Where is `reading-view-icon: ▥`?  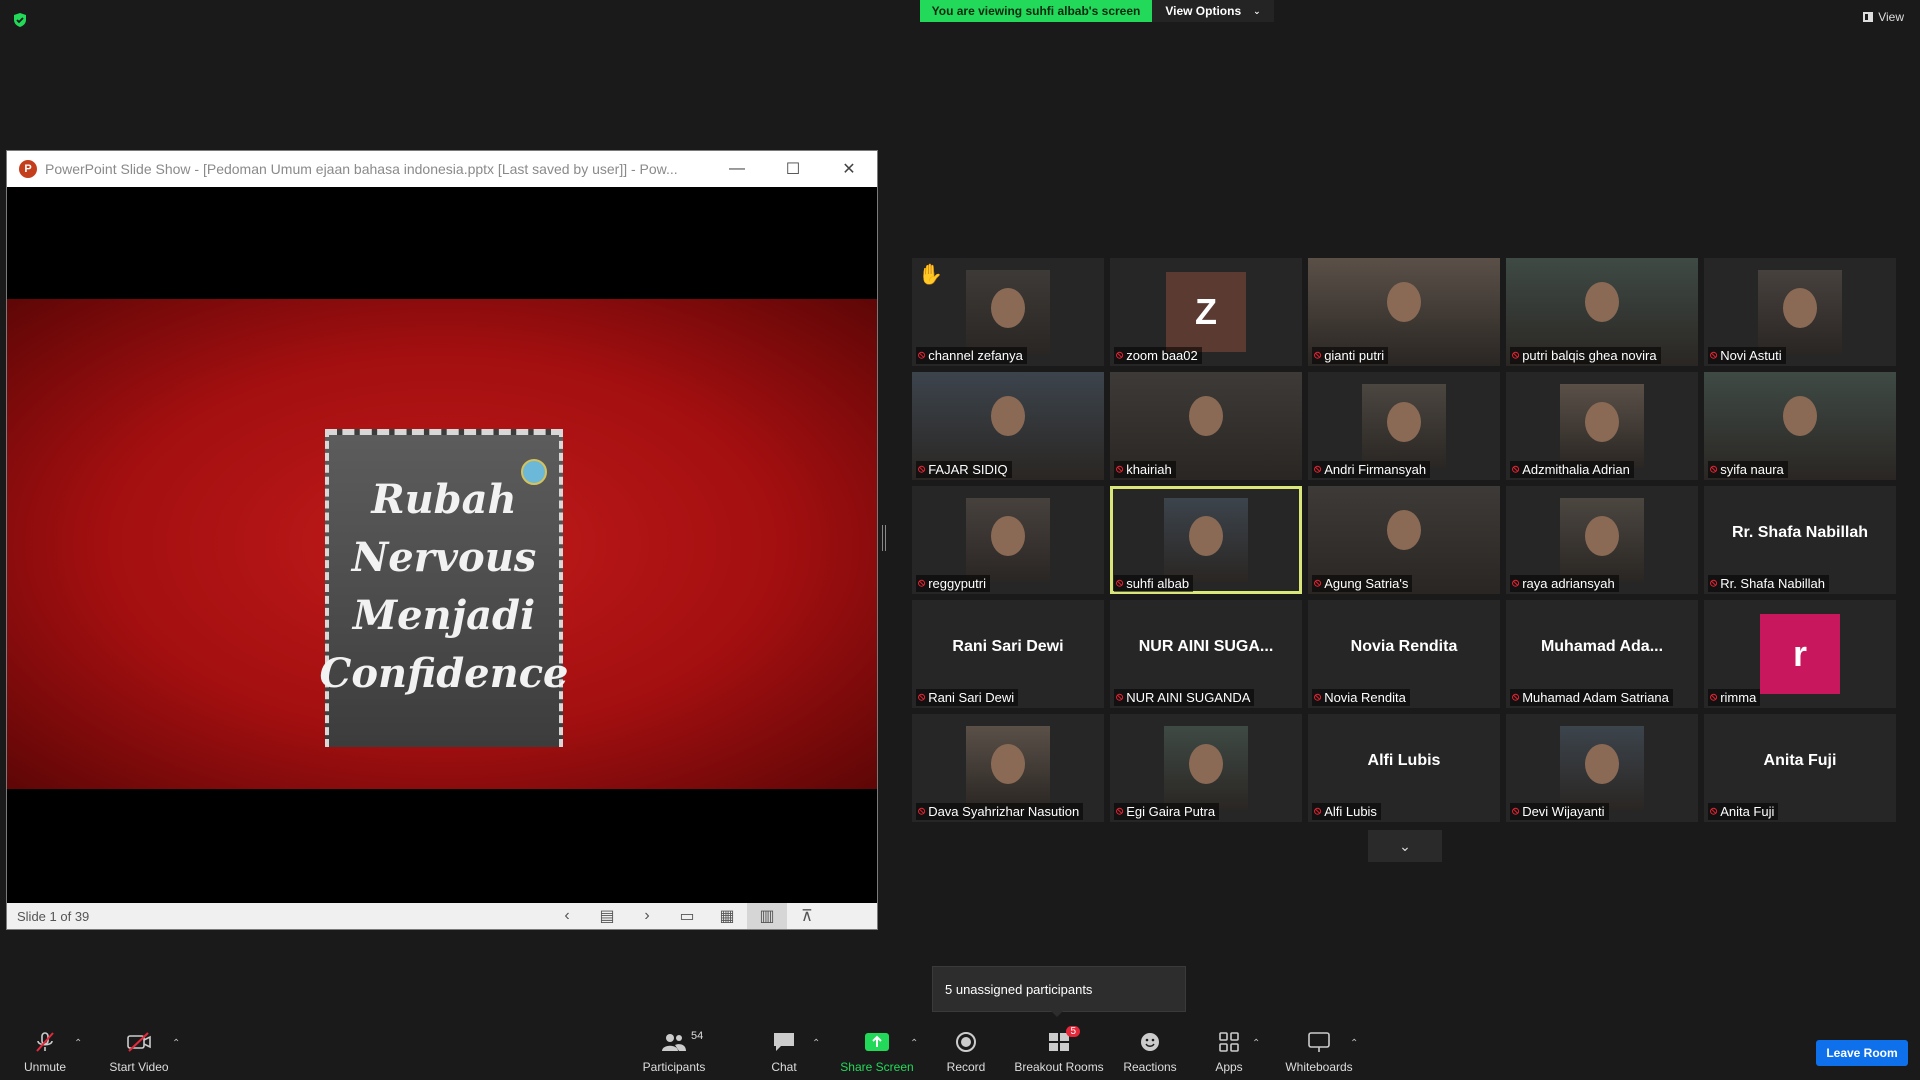 reading-view-icon: ▥ is located at coordinates (767, 916).